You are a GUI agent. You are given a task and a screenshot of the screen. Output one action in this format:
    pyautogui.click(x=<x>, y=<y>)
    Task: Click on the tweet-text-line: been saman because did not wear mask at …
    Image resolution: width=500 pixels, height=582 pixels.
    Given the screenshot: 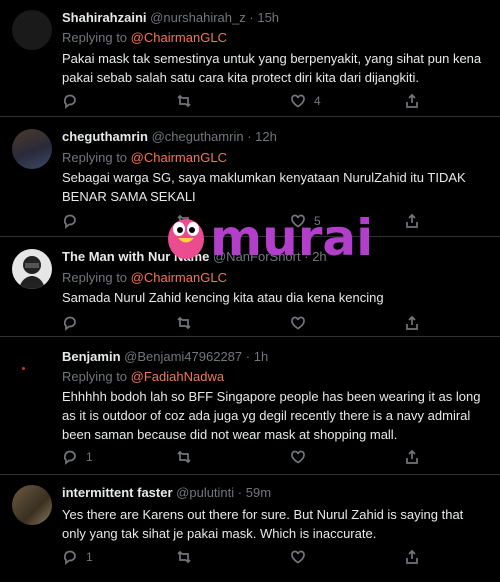 What is the action you would take?
    pyautogui.click(x=230, y=434)
    